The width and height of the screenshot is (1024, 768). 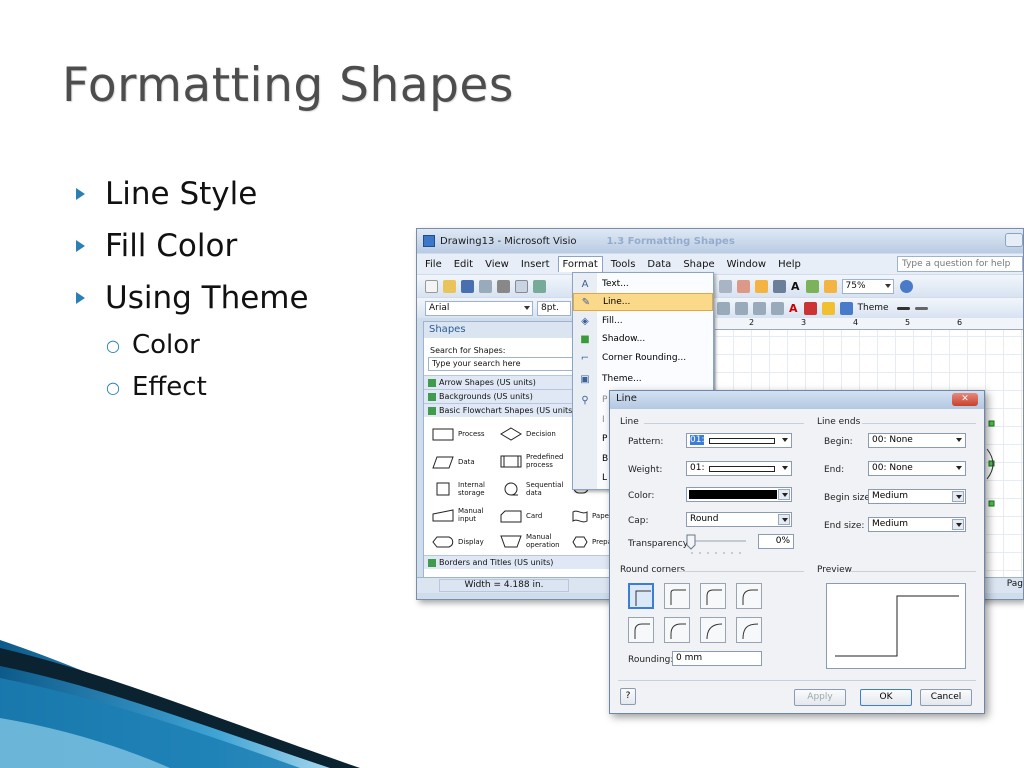 What do you see at coordinates (535, 461) in the screenshot?
I see `shape-predefined-process: Predefined process` at bounding box center [535, 461].